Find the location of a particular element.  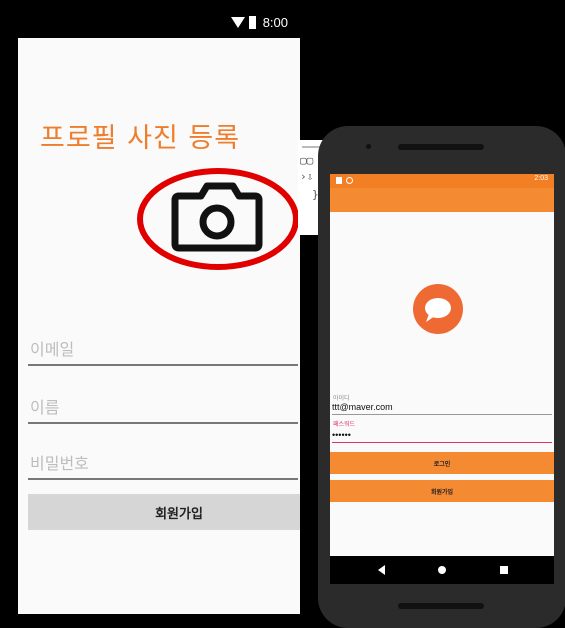

app-bar is located at coordinates (442, 200).